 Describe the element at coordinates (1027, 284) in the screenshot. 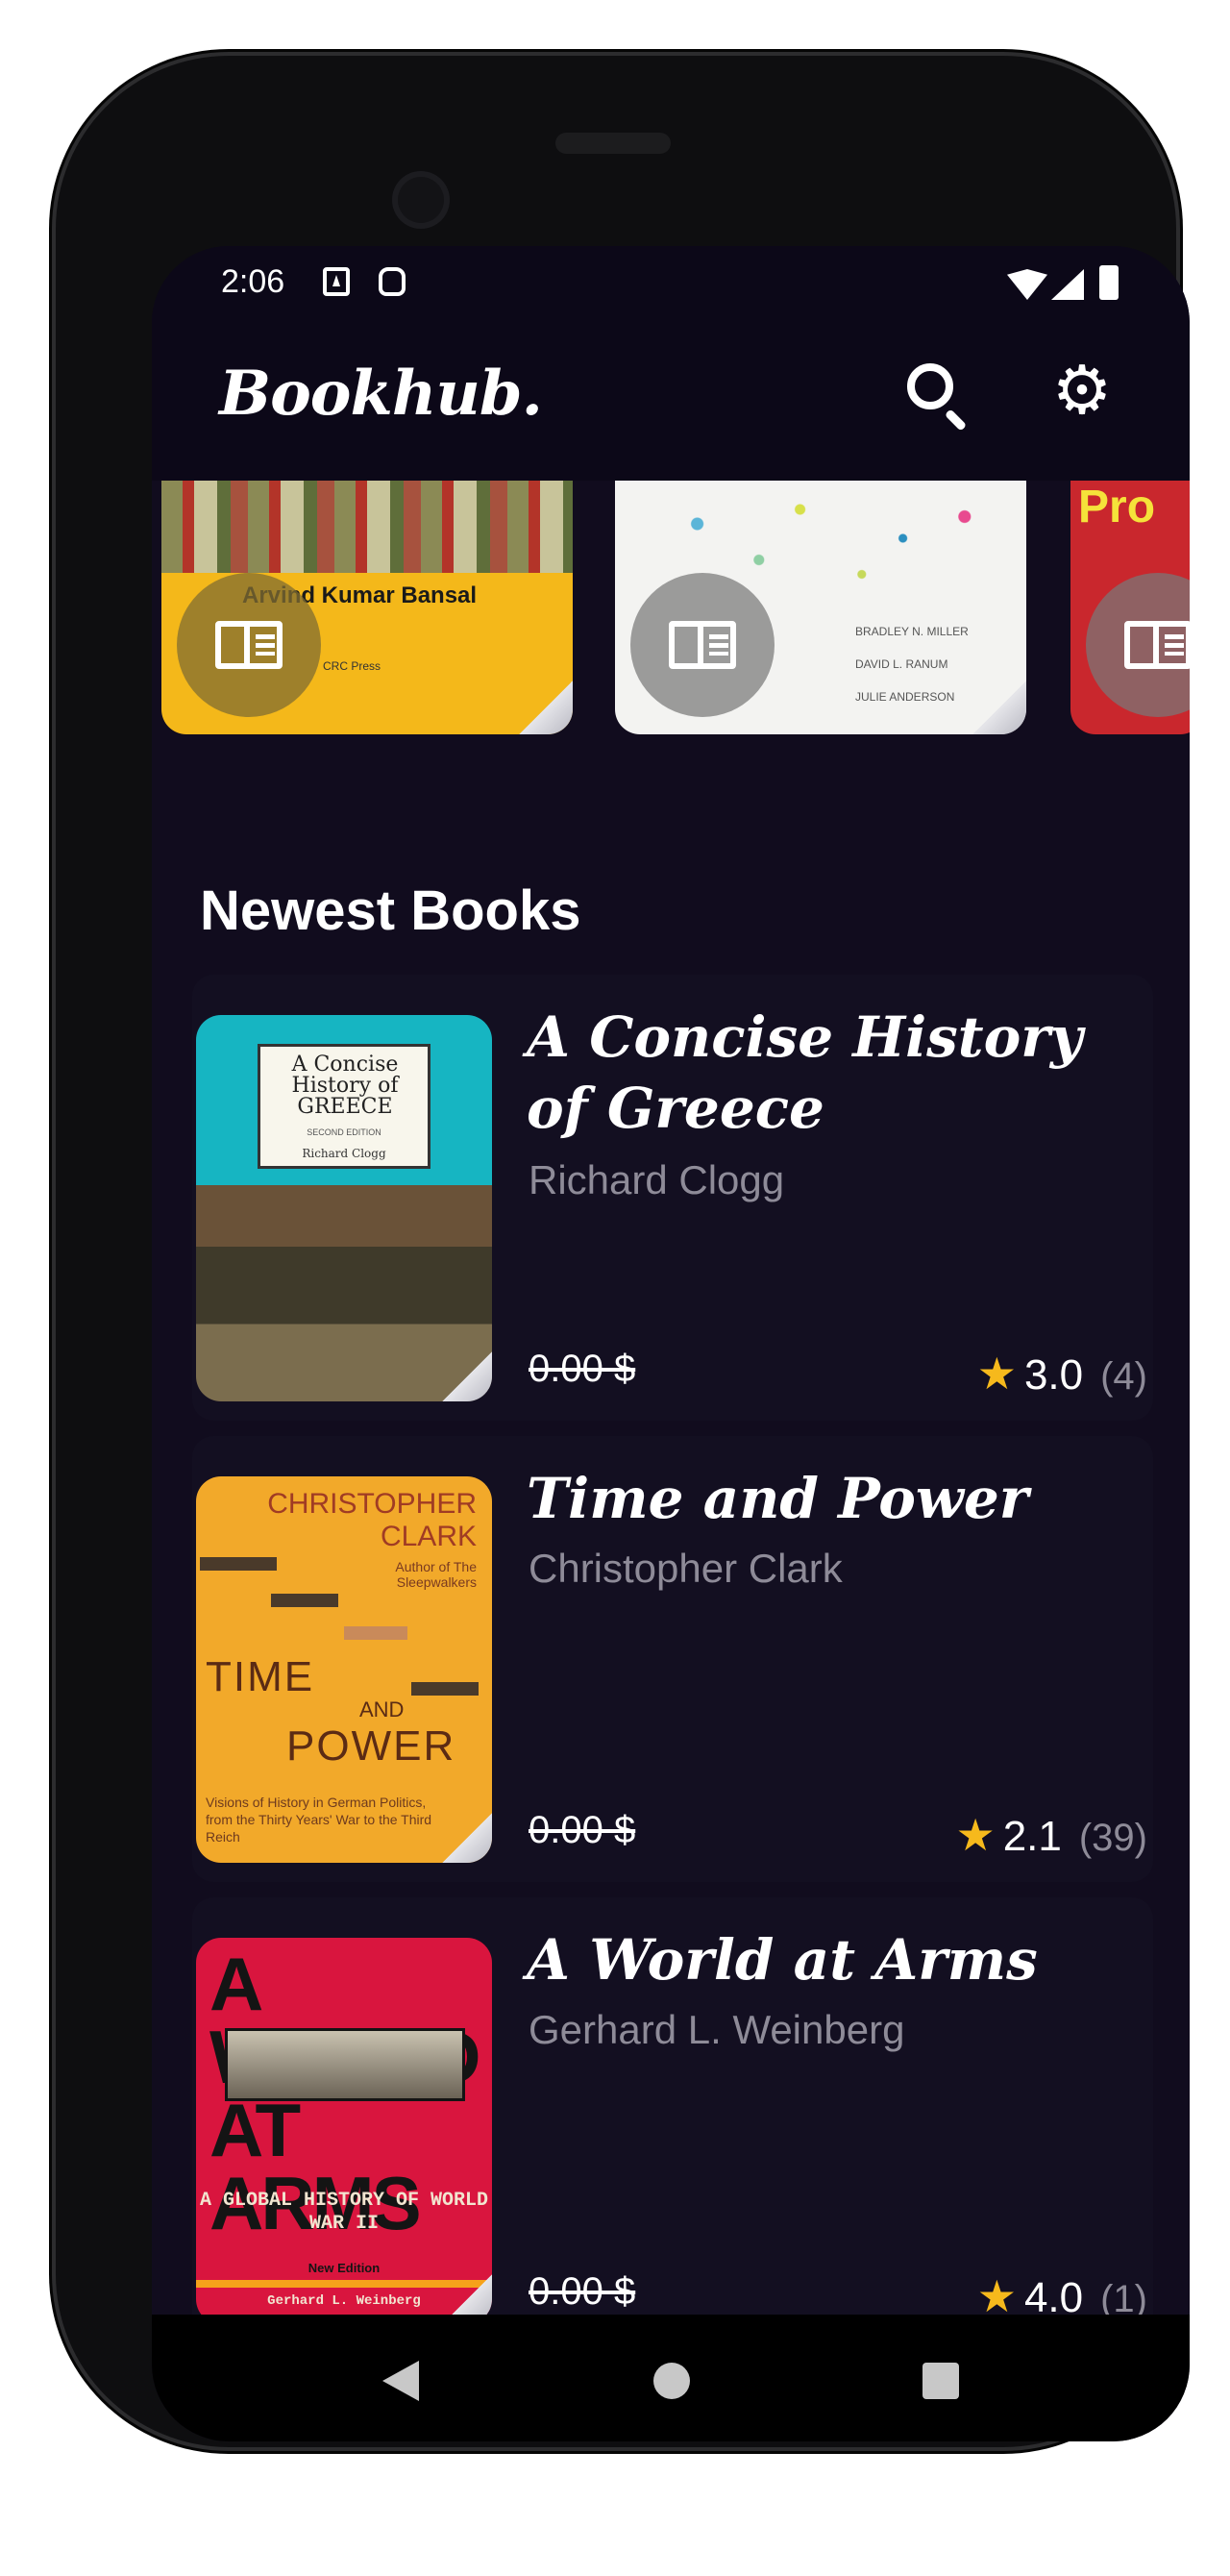

I see `wifi-icon` at that location.